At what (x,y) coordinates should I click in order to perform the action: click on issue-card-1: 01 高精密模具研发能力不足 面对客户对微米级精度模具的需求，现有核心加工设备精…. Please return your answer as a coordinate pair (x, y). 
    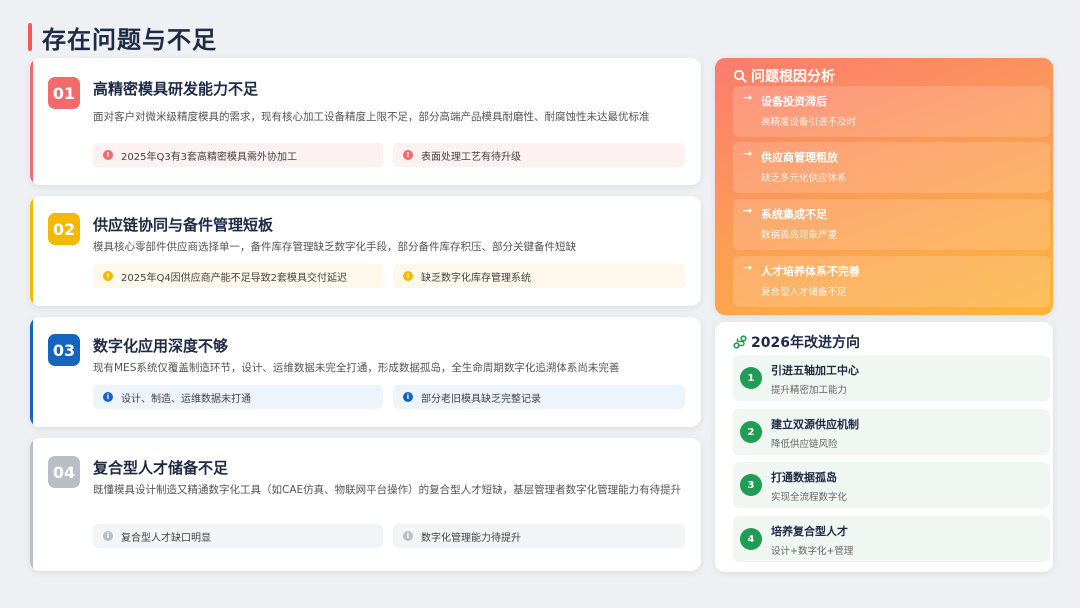
    Looking at the image, I should click on (365, 121).